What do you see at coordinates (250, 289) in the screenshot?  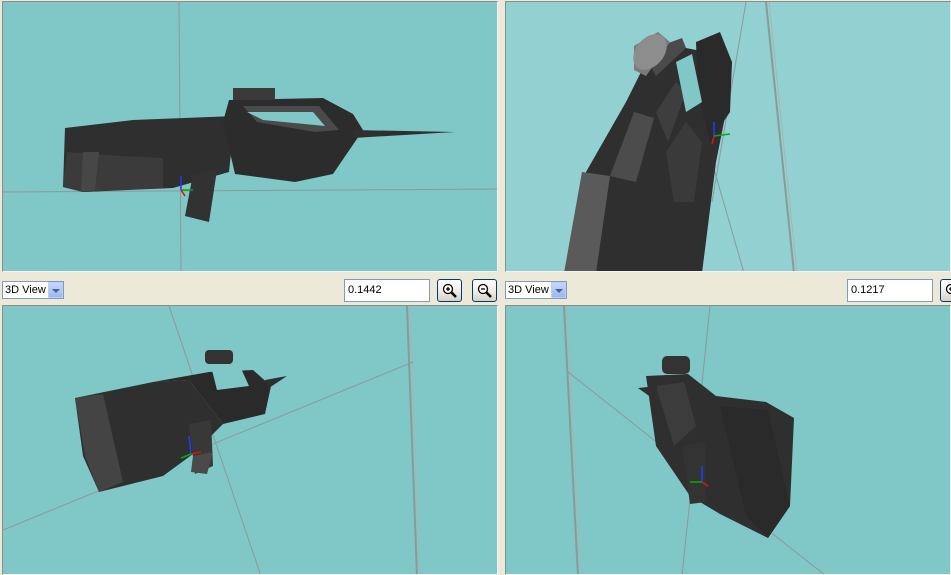 I see `viewport-toolbar-left: 3D View 0.1442` at bounding box center [250, 289].